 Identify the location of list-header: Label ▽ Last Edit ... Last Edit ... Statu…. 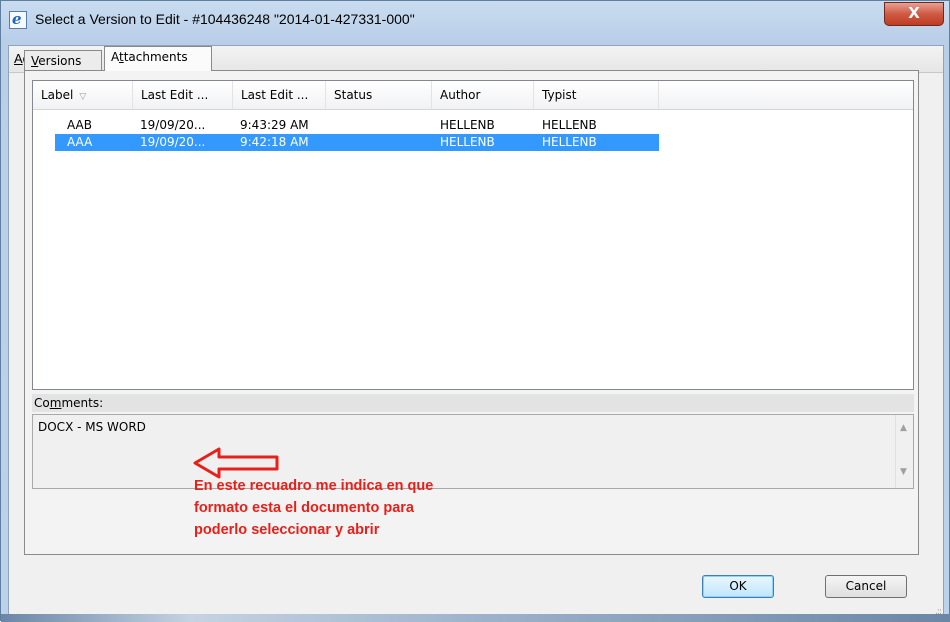
(473, 95).